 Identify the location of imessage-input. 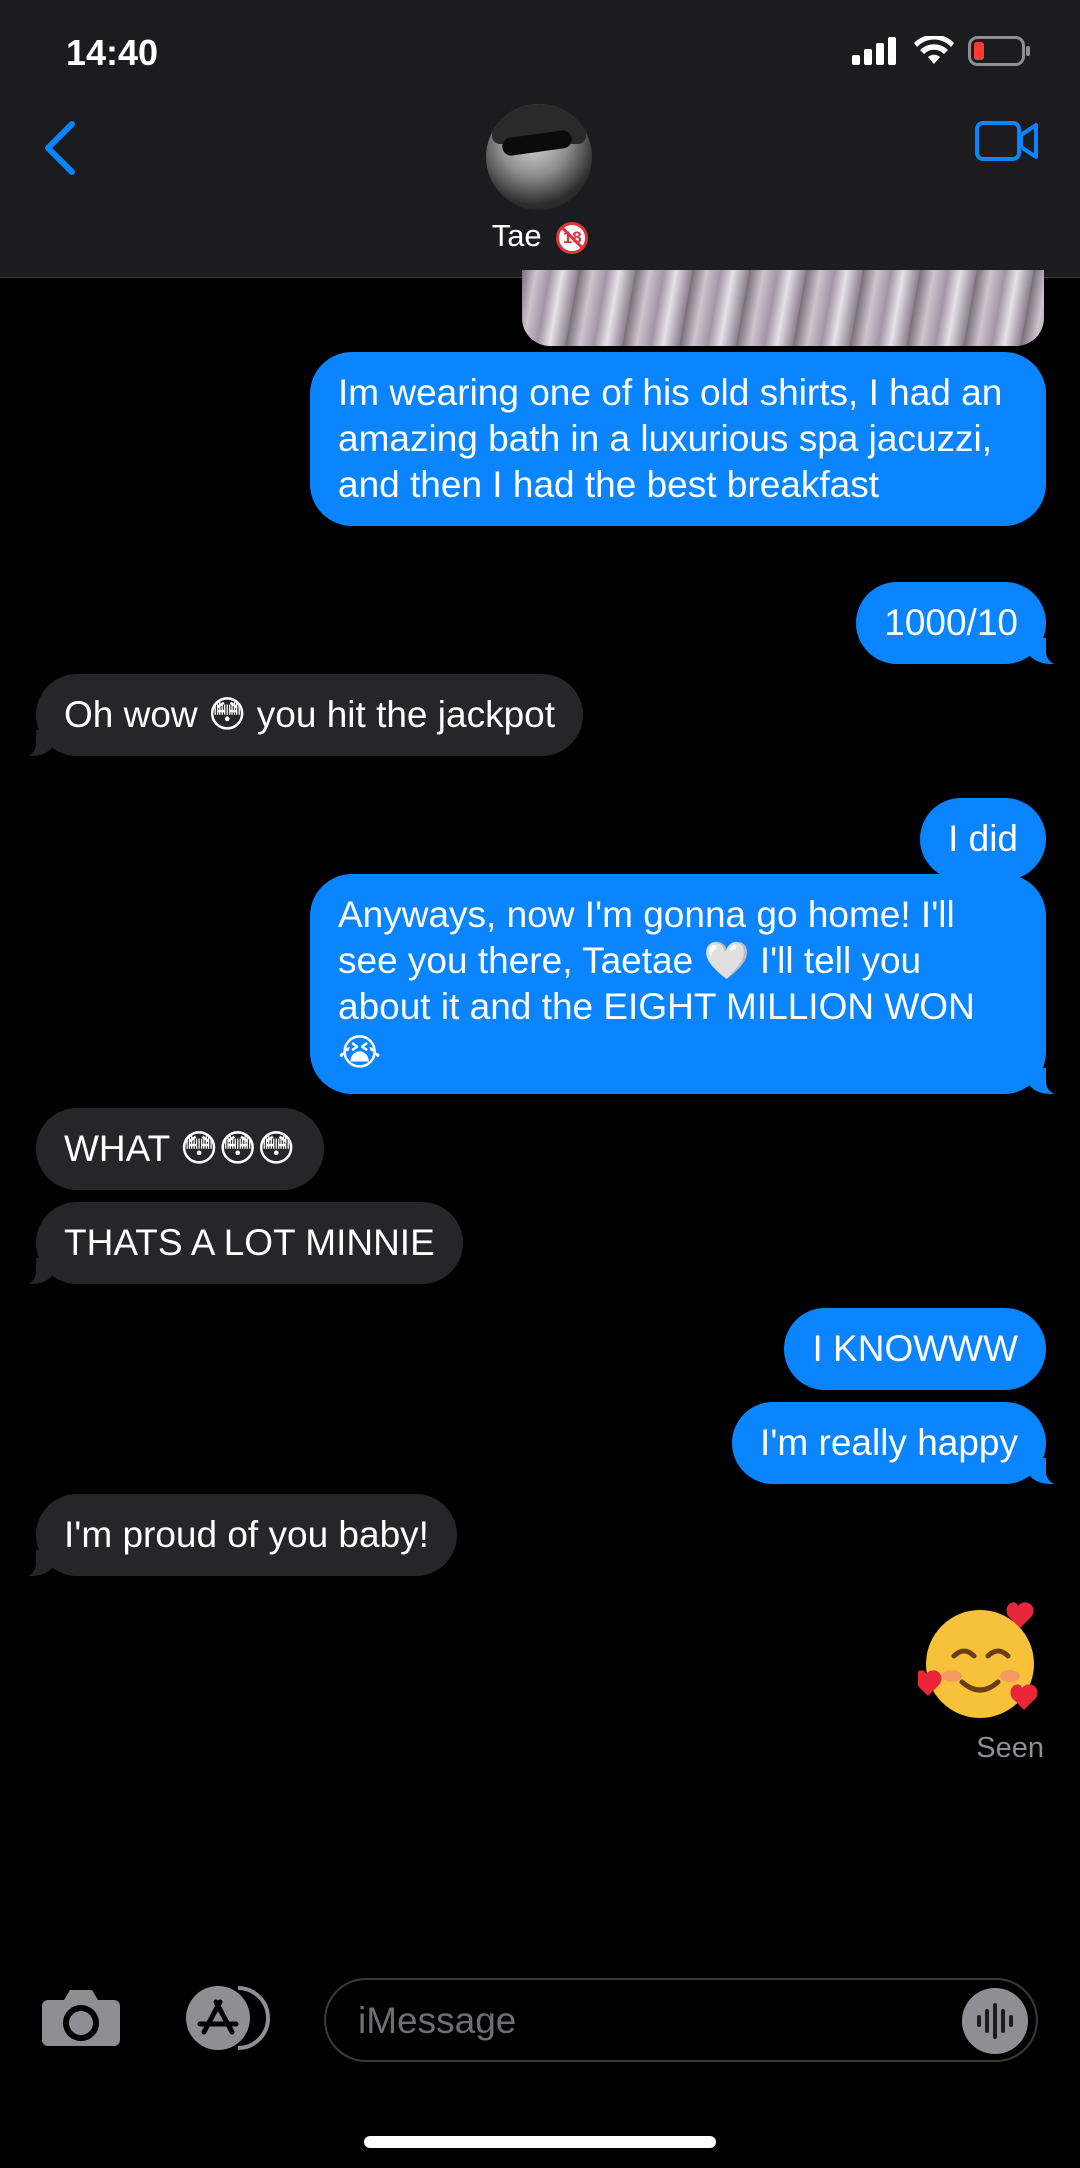
(681, 2020).